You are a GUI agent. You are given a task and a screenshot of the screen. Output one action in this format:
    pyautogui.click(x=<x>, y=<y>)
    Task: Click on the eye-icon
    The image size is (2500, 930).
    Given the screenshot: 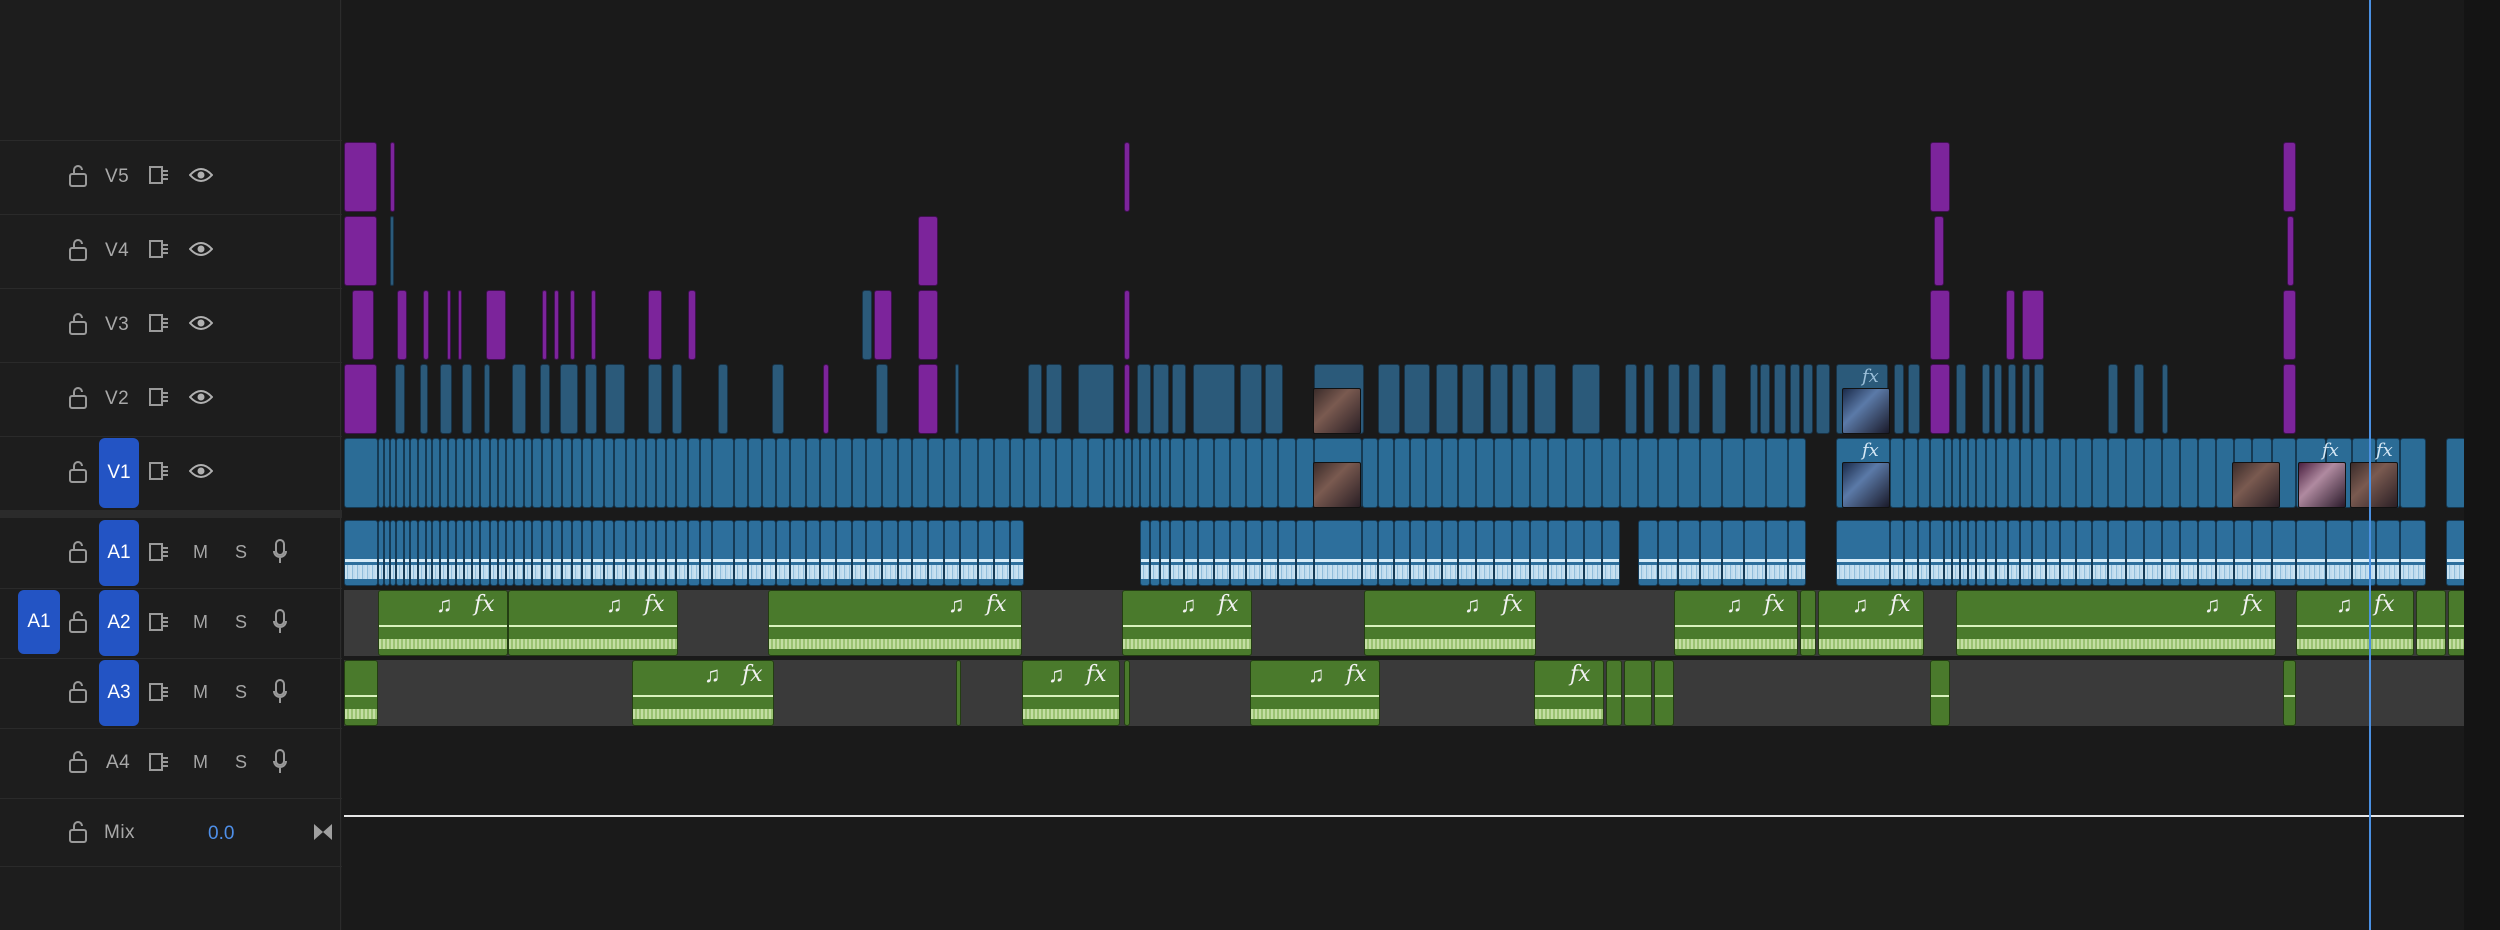 What is the action you would take?
    pyautogui.click(x=201, y=397)
    